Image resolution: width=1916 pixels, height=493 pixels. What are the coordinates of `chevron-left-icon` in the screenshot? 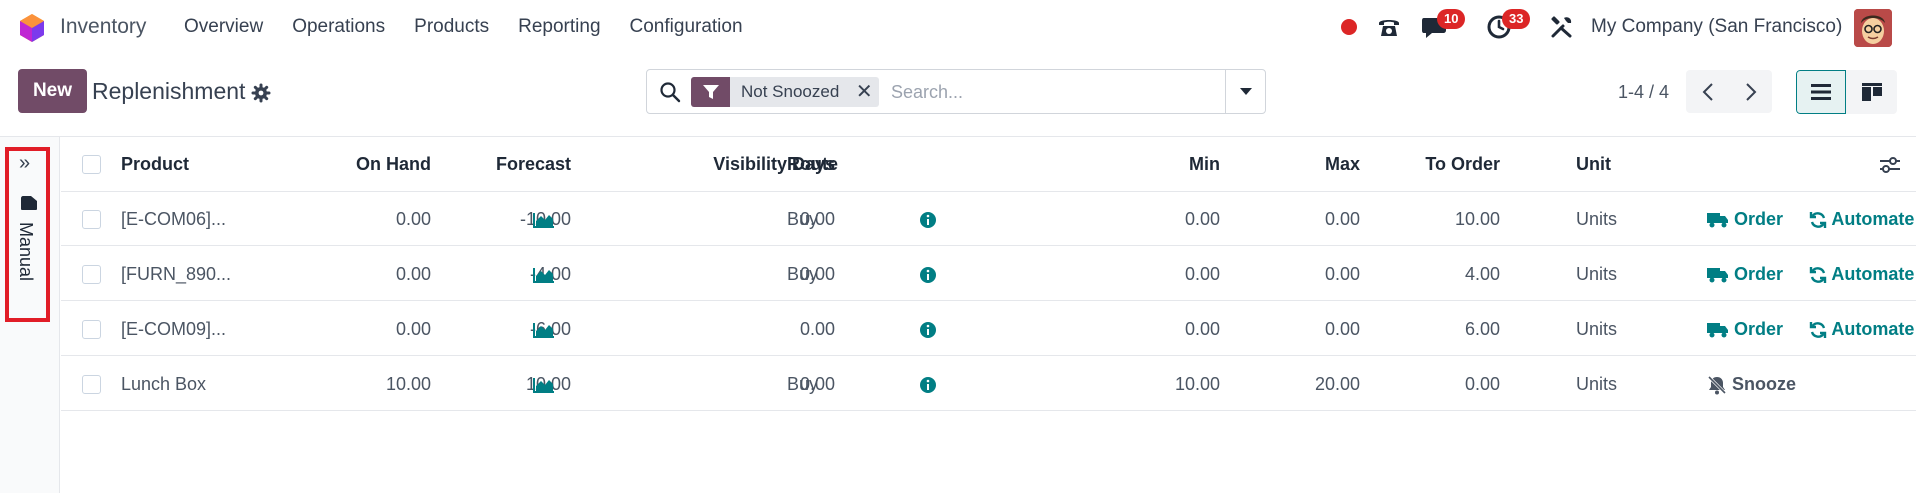 It's located at (1707, 91).